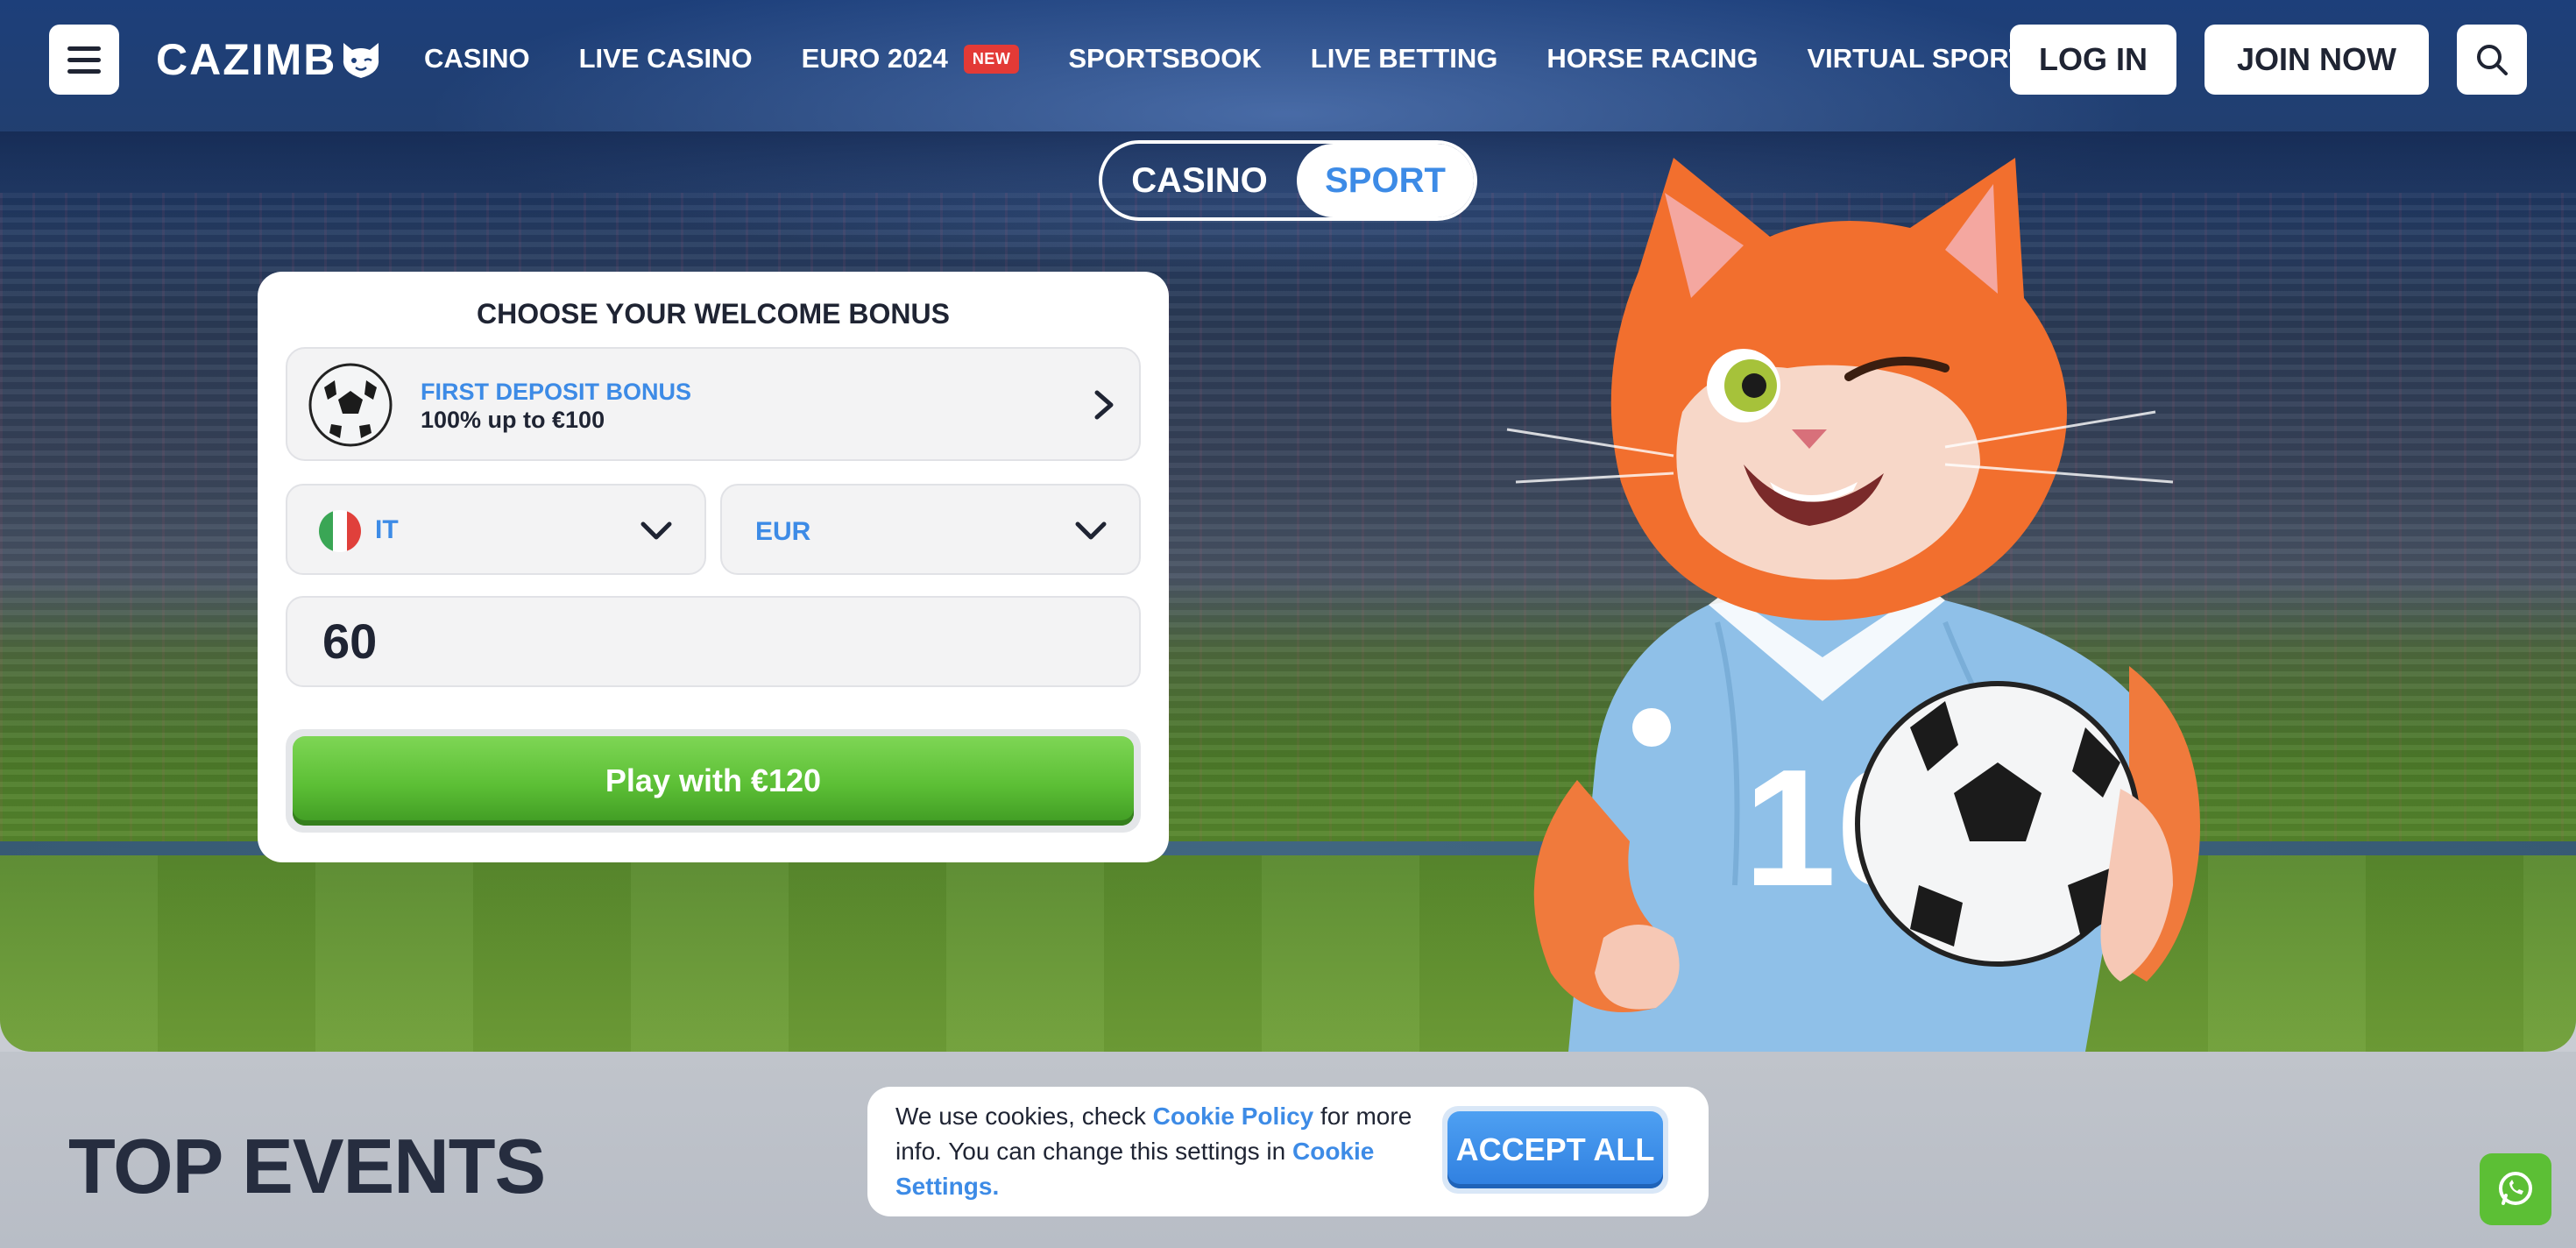  I want to click on soccer-ball-icon, so click(350, 405).